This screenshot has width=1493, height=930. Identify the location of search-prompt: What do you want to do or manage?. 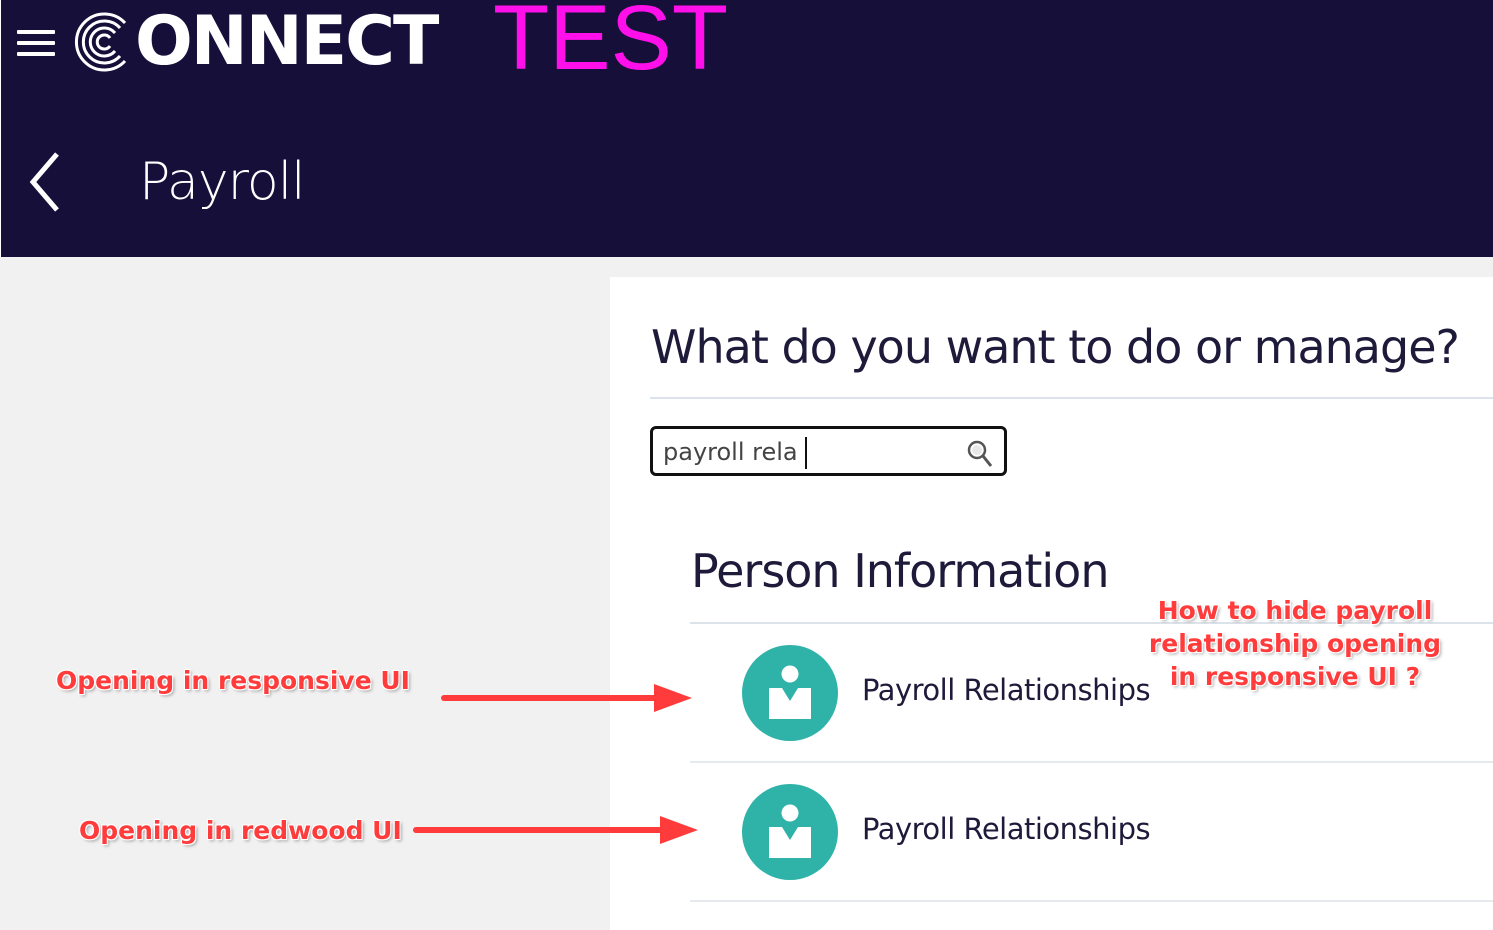
(1055, 347).